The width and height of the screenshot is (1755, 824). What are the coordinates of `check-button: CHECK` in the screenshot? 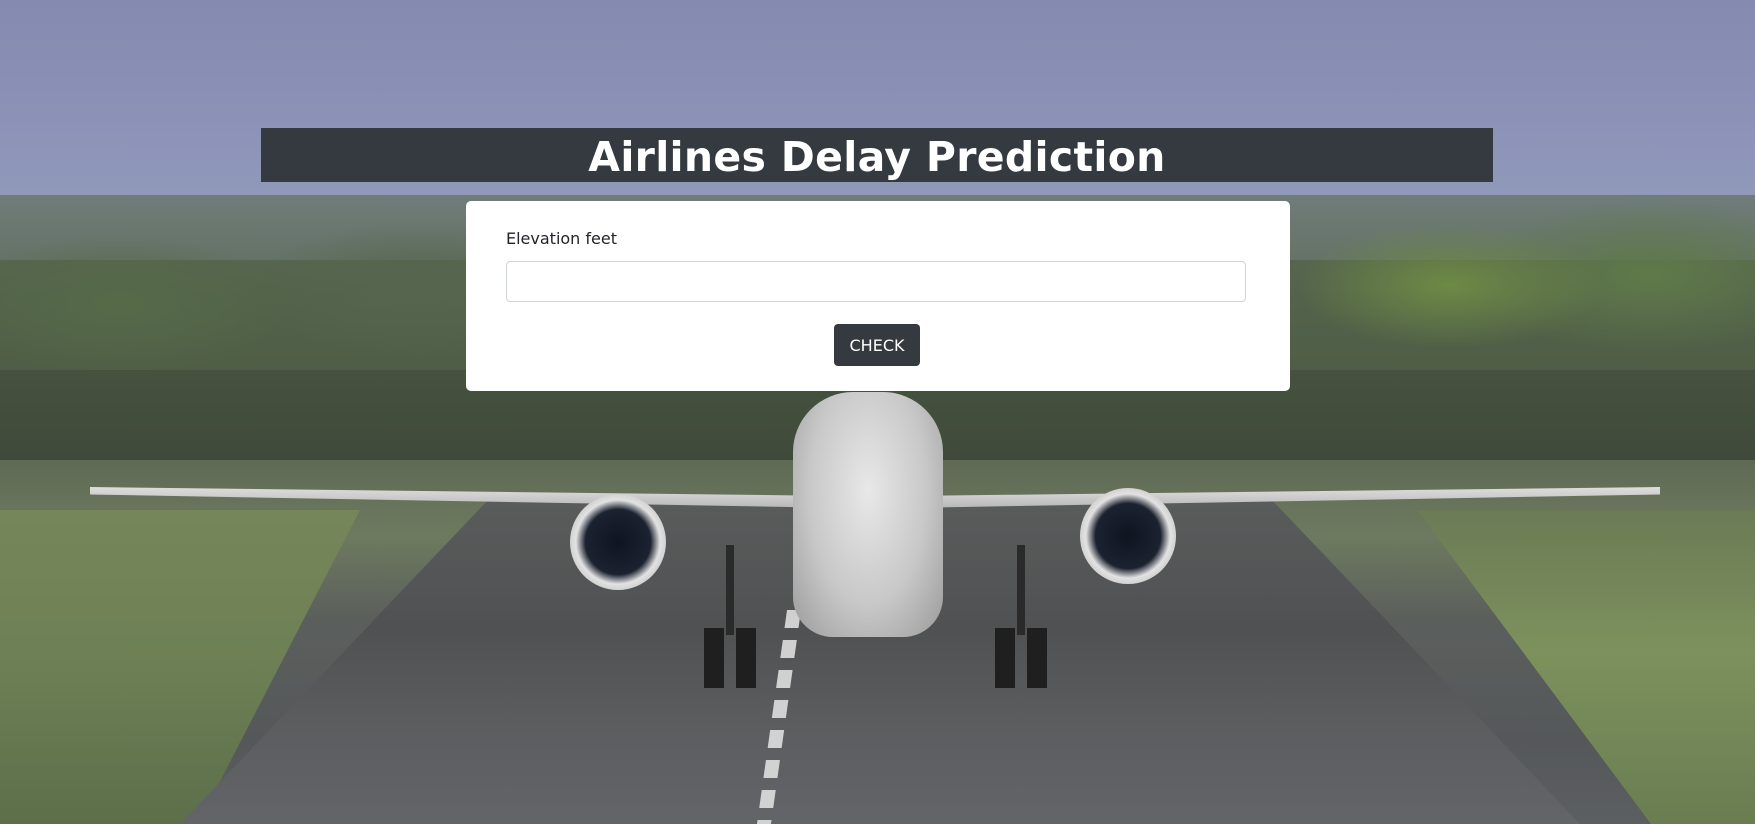 It's located at (877, 345).